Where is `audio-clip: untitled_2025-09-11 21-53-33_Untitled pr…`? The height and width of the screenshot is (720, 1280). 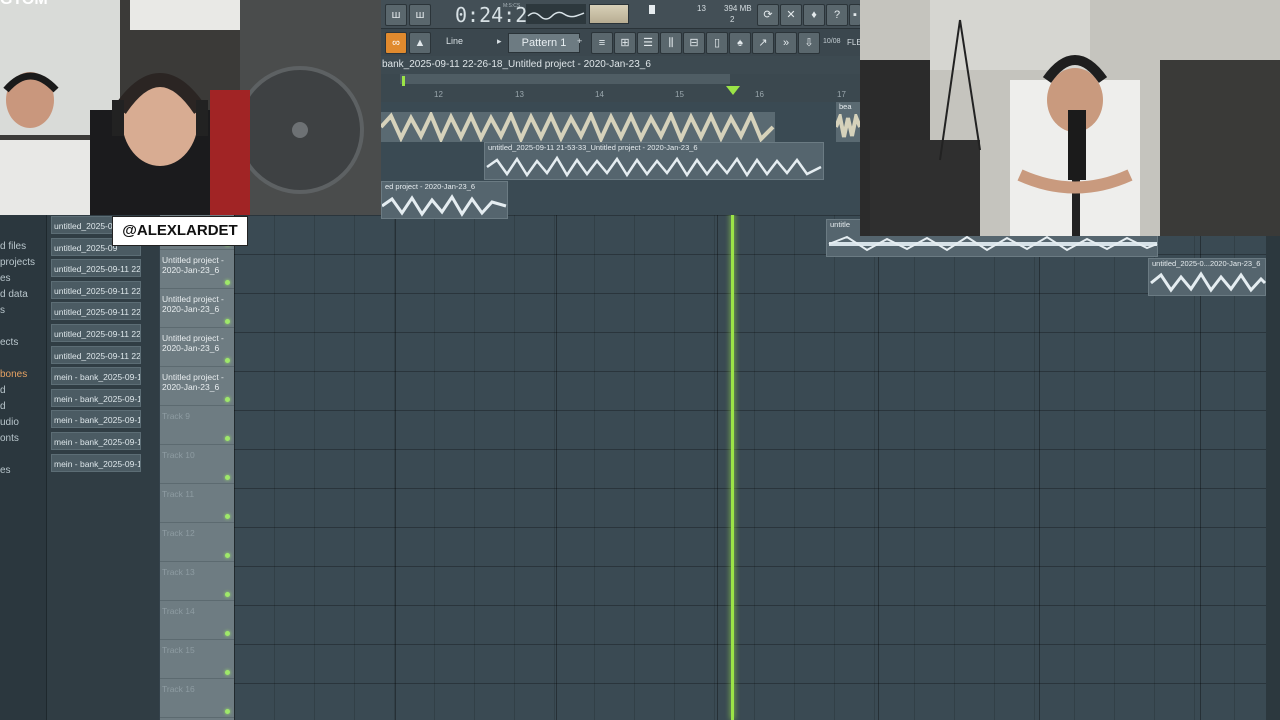
audio-clip: untitled_2025-09-11 21-53-33_Untitled pr… is located at coordinates (654, 161).